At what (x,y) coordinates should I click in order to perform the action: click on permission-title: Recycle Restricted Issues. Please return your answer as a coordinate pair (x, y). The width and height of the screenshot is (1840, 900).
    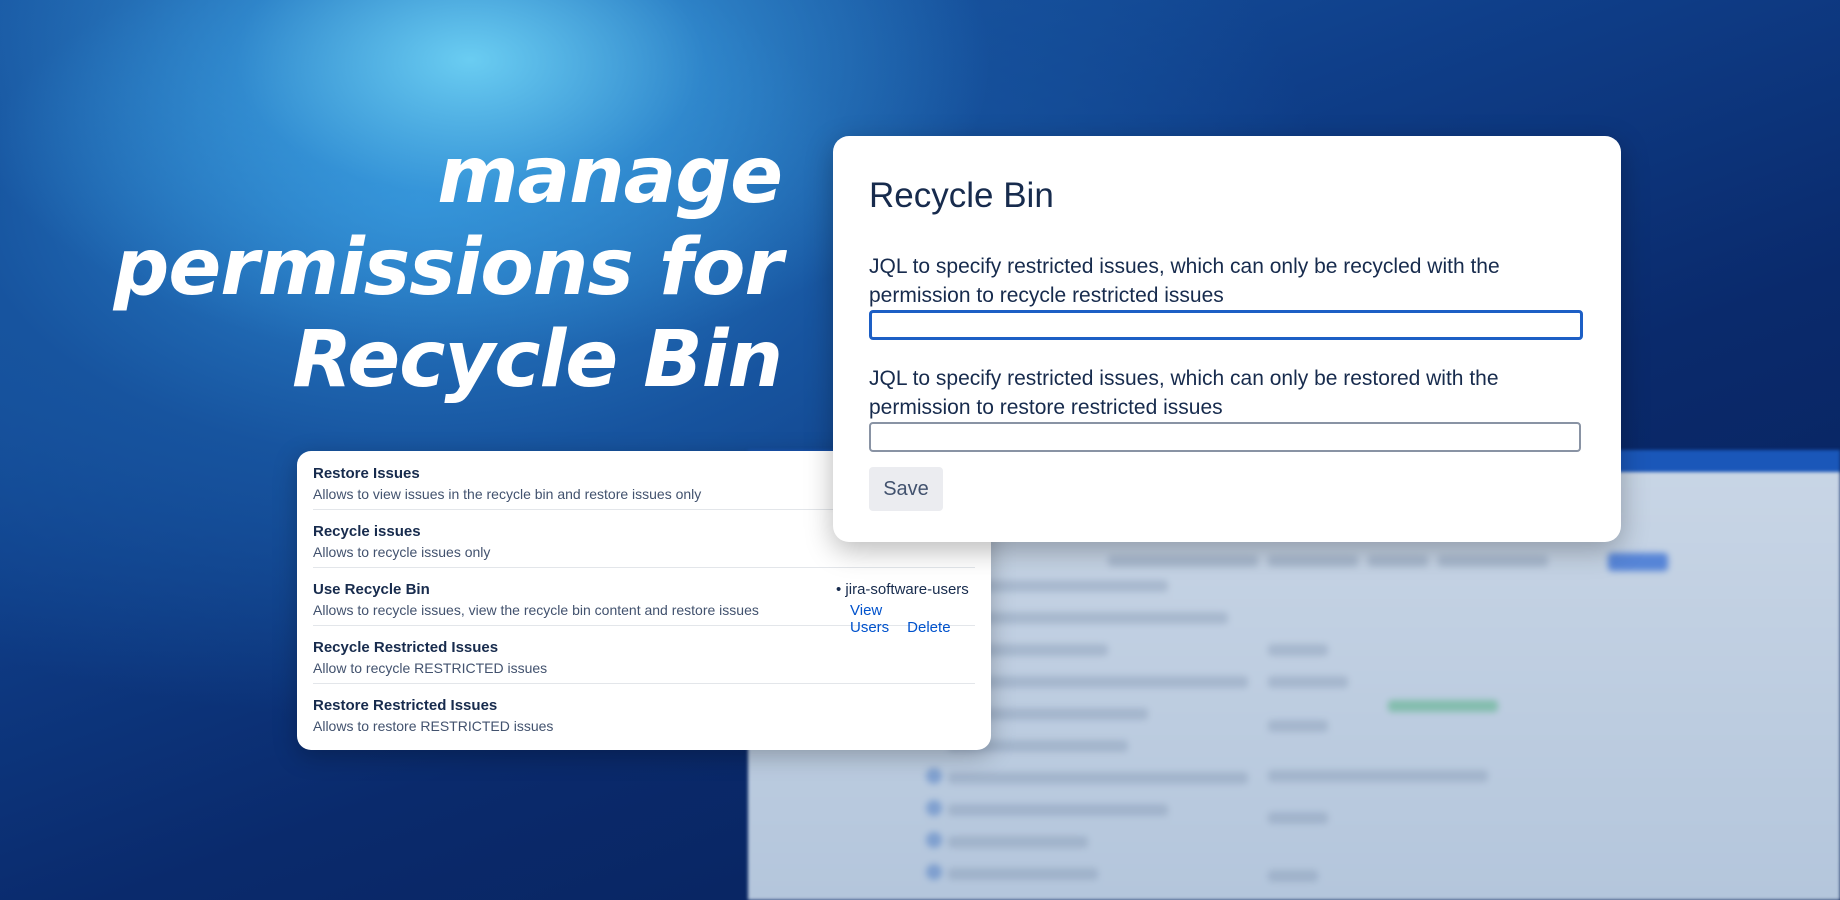
    Looking at the image, I should click on (406, 647).